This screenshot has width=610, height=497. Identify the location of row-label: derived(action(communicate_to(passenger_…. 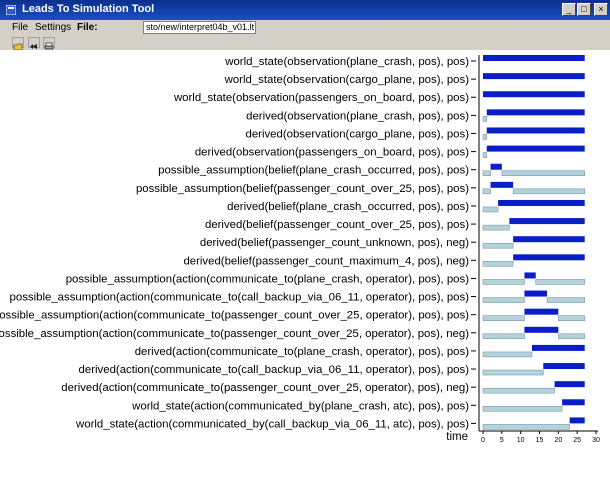
(265, 388).